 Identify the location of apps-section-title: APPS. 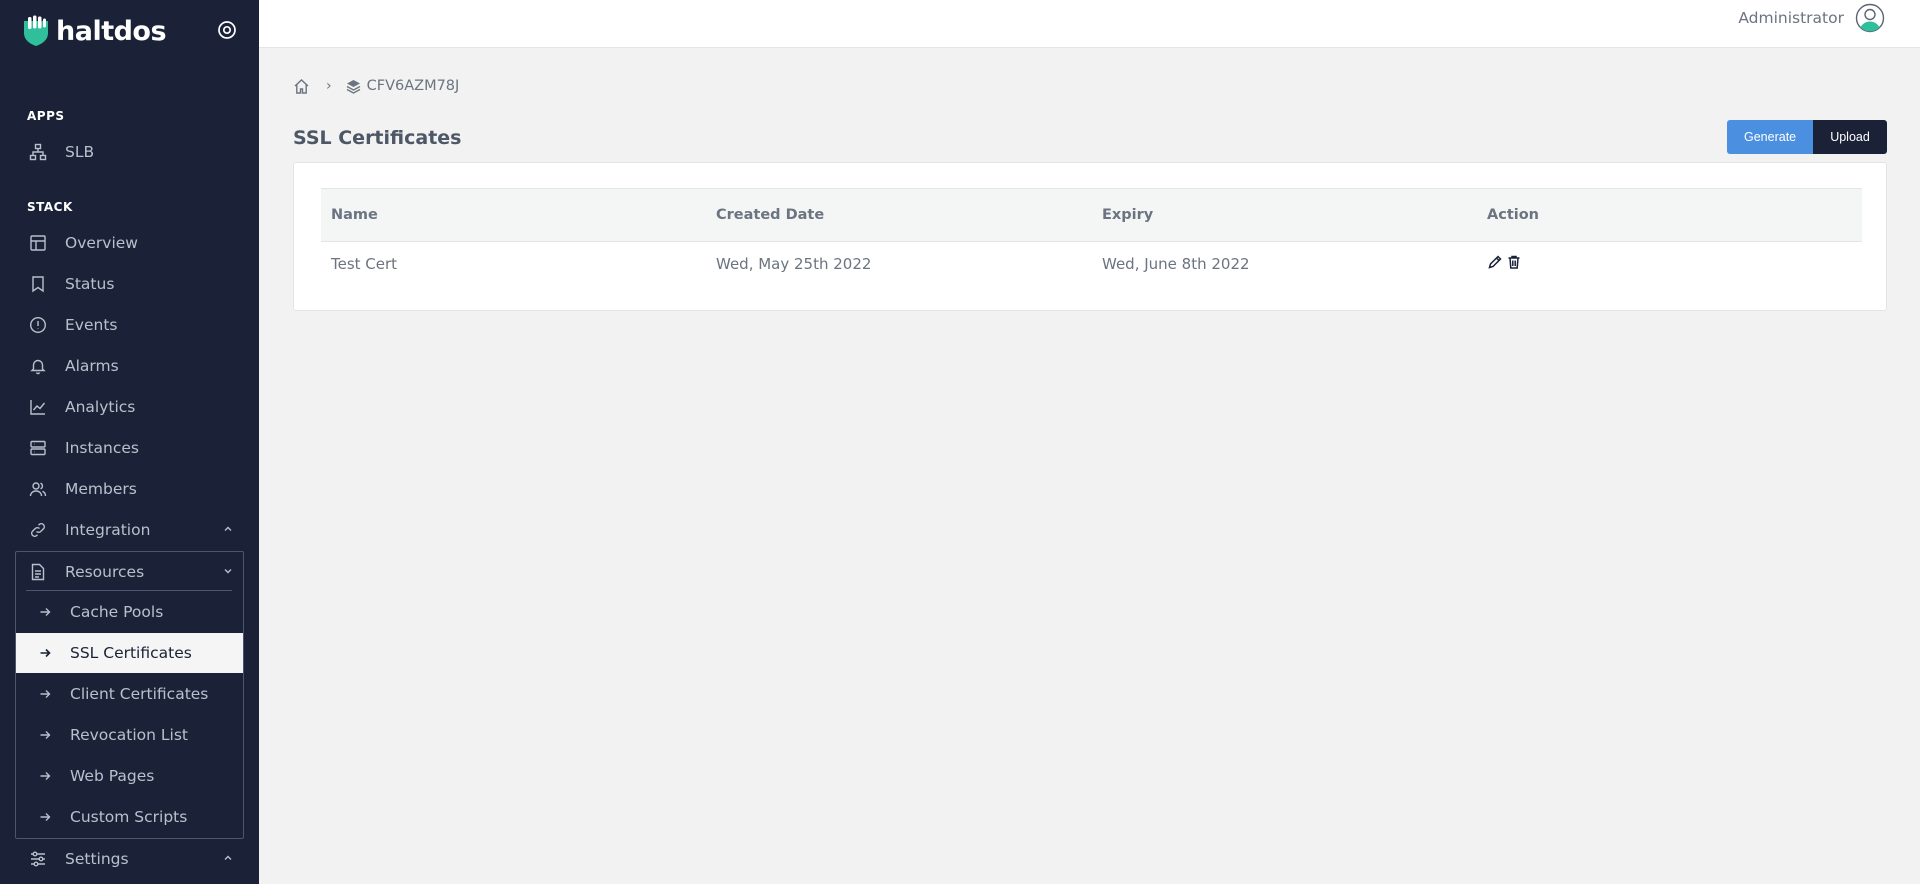
(46, 116).